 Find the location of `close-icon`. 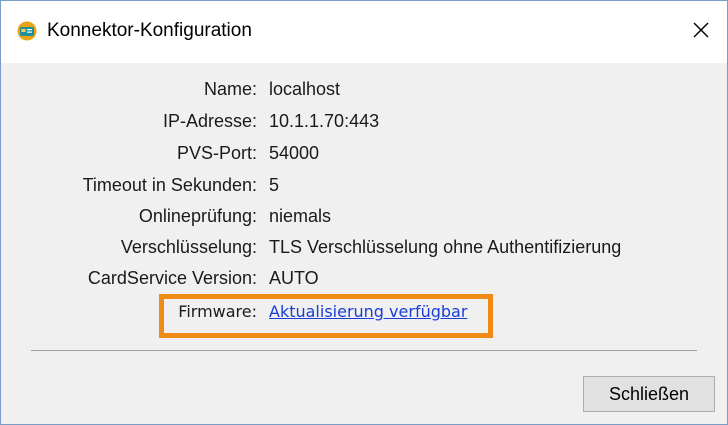

close-icon is located at coordinates (701, 32).